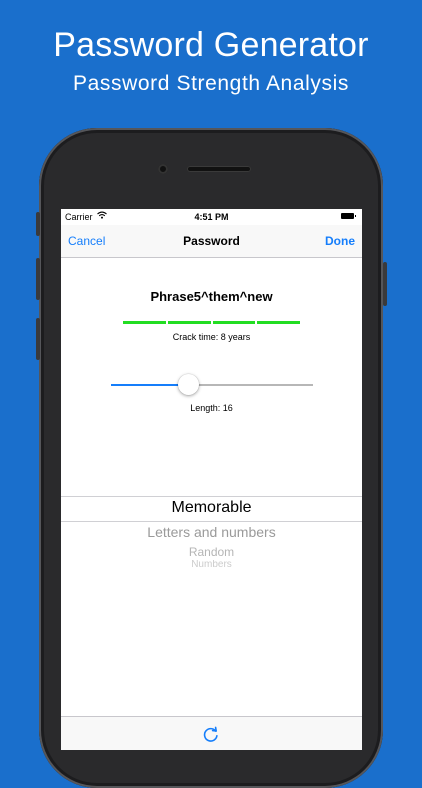  I want to click on status-time: 4:51 PM, so click(211, 217).